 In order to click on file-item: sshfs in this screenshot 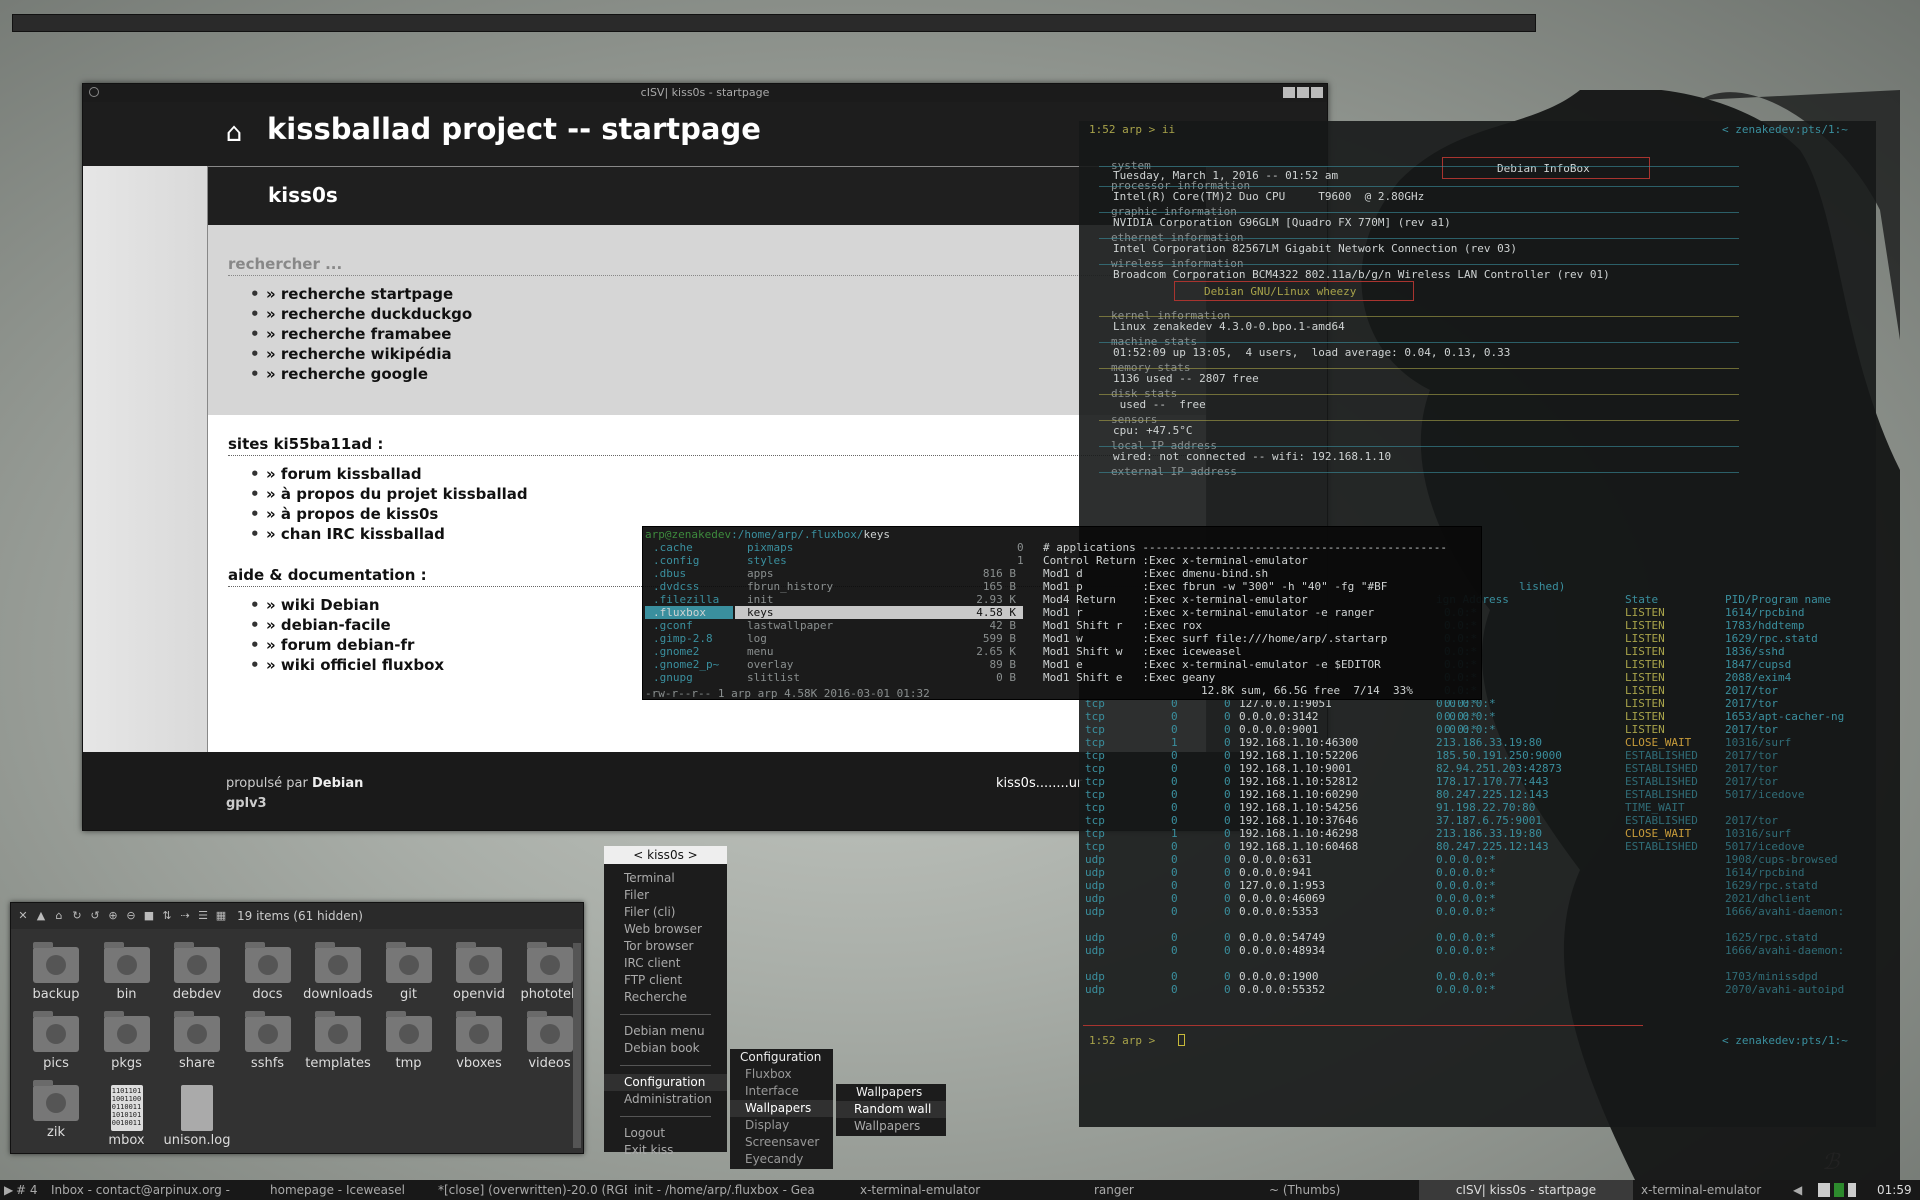, I will do `click(268, 1041)`.